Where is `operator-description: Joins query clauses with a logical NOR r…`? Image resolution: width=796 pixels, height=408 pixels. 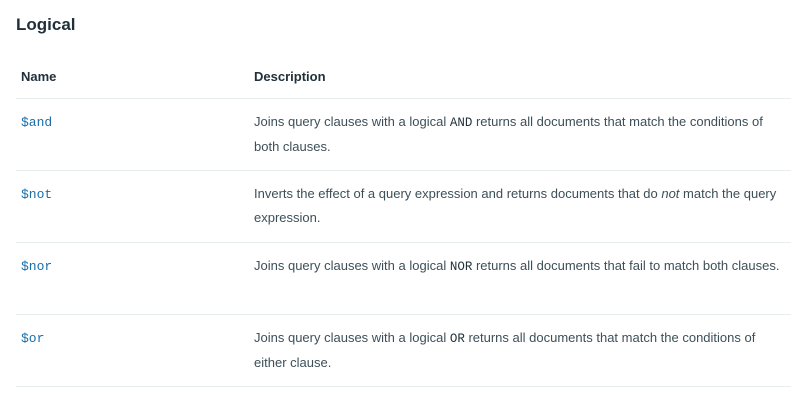
operator-description: Joins query clauses with a logical NOR r… is located at coordinates (519, 261).